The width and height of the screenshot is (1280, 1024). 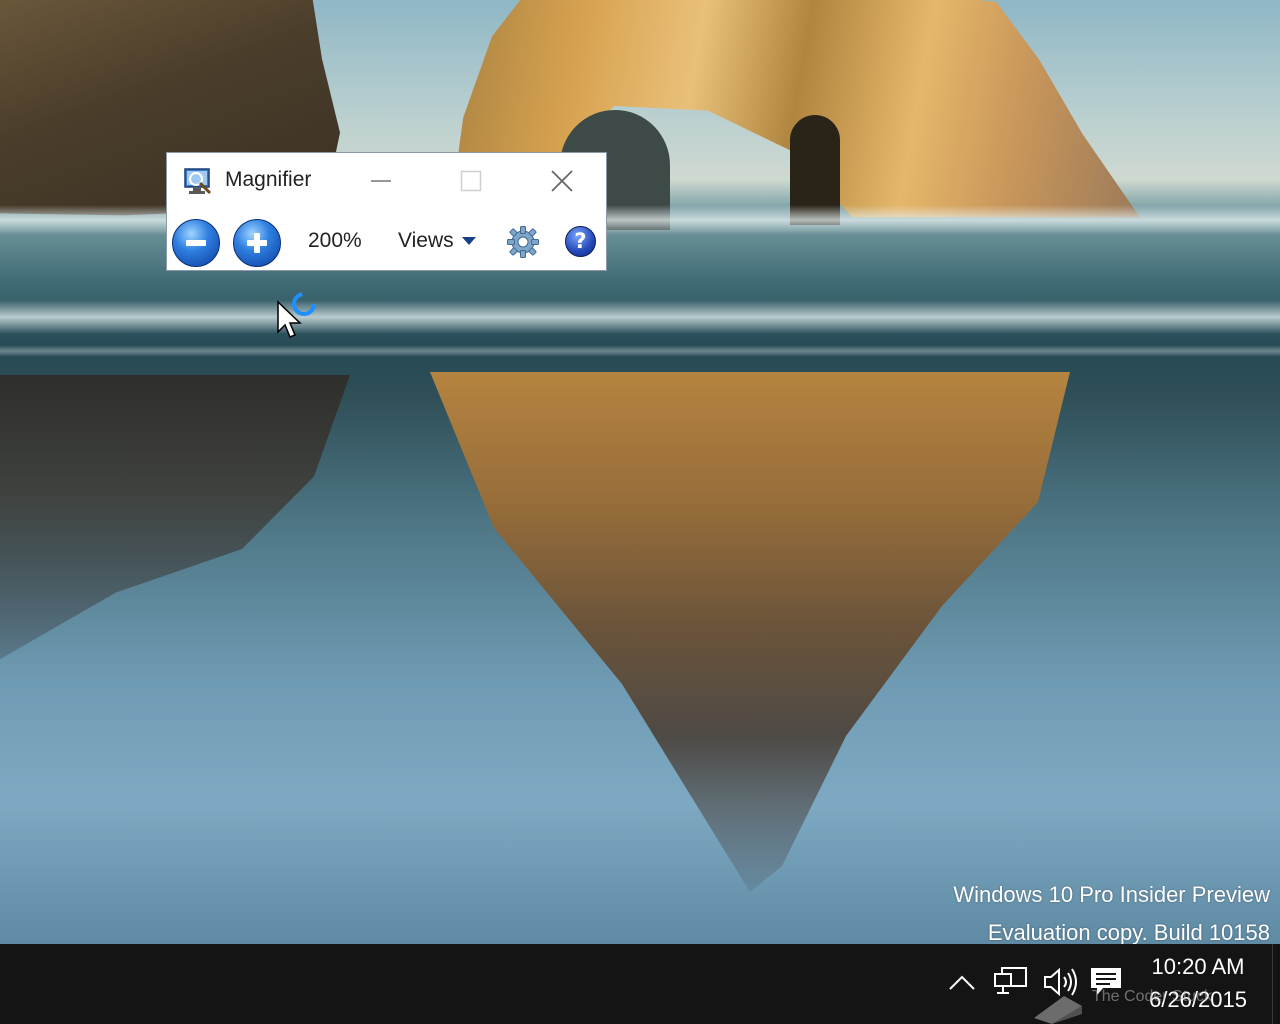 I want to click on watermark-line-1: Windows 10 Pro Insider Preview, so click(x=1111, y=894).